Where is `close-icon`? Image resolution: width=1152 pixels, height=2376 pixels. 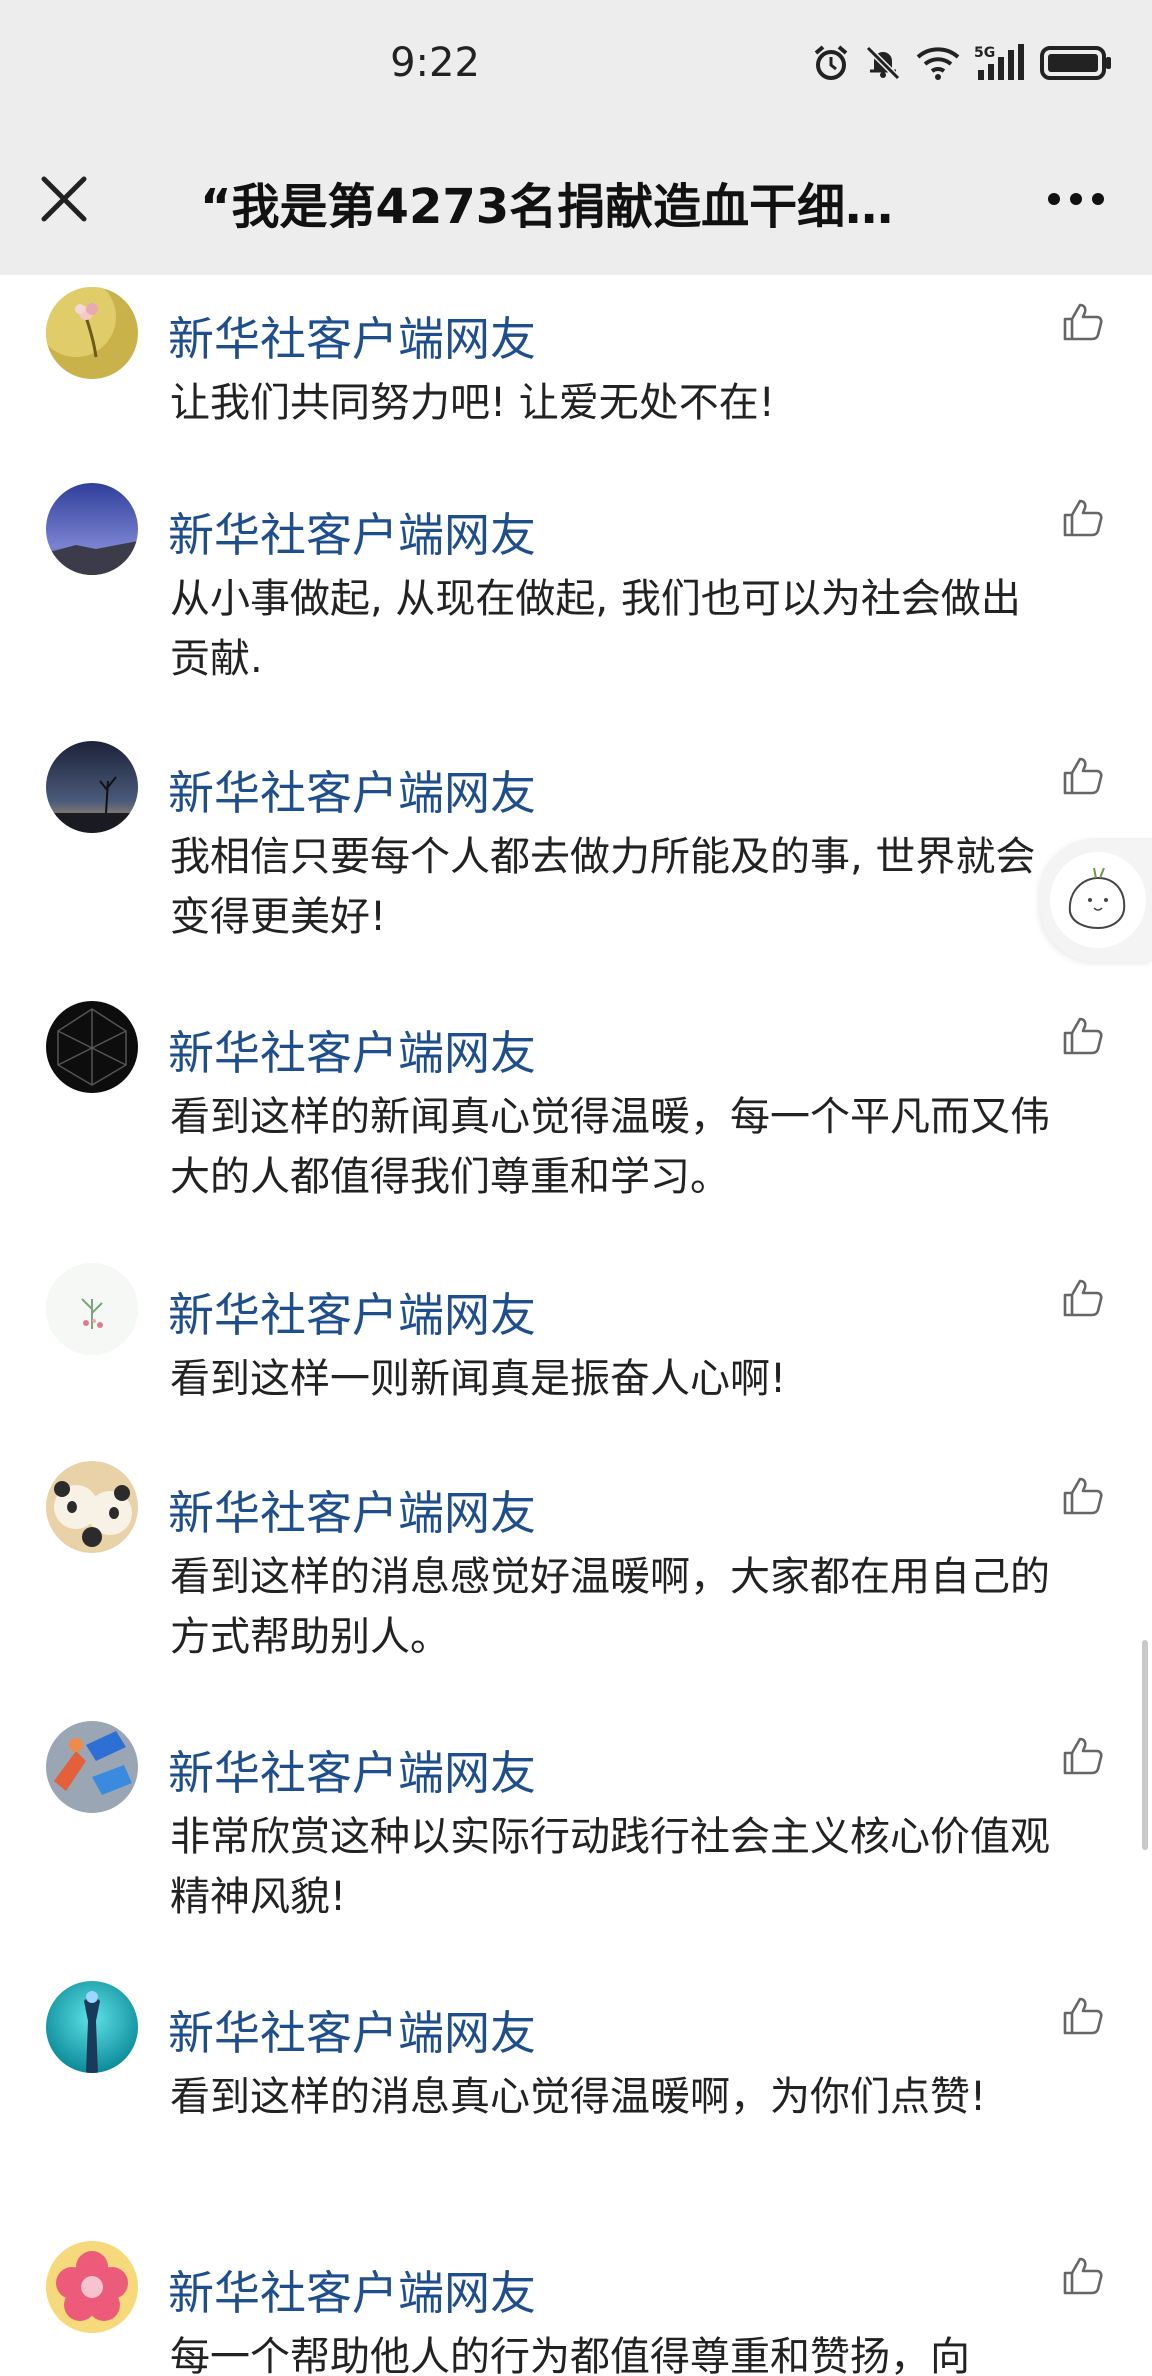
close-icon is located at coordinates (64, 199).